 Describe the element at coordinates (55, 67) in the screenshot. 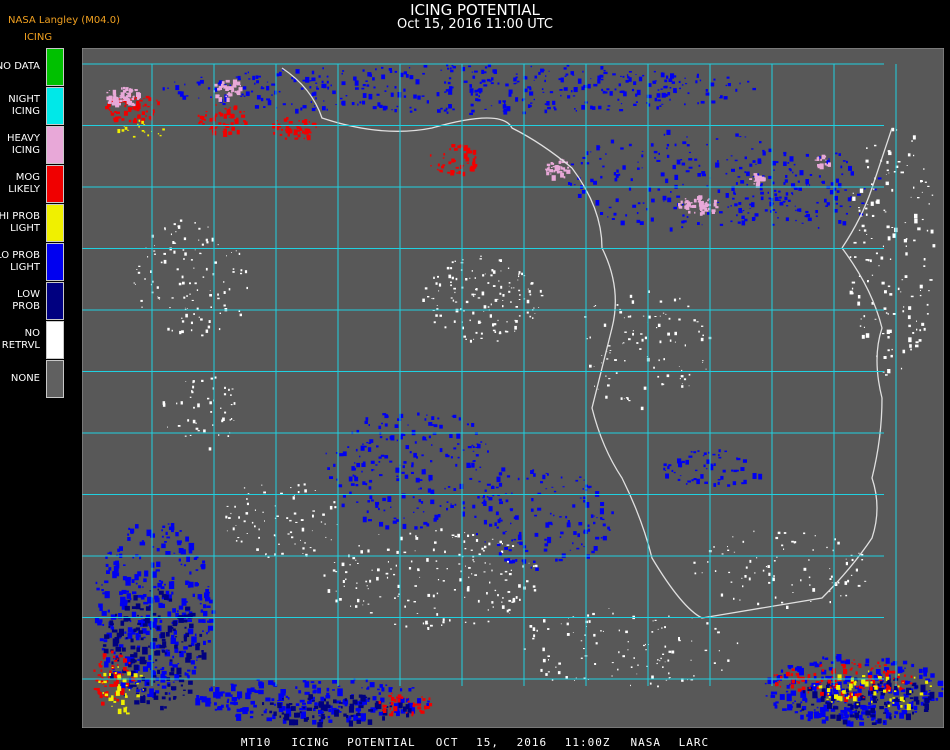

I see `legend-swatch` at that location.